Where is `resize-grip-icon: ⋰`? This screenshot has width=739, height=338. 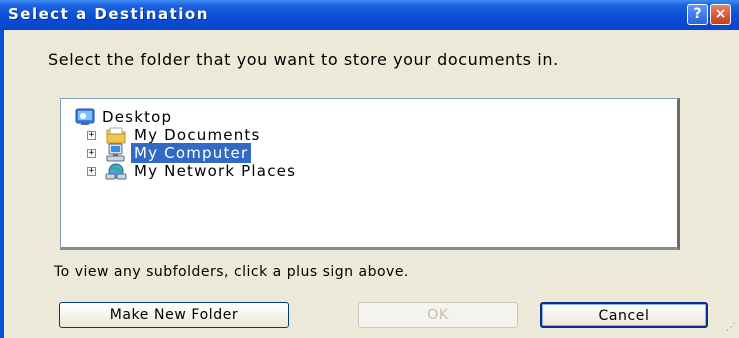 resize-grip-icon: ⋰ is located at coordinates (731, 327).